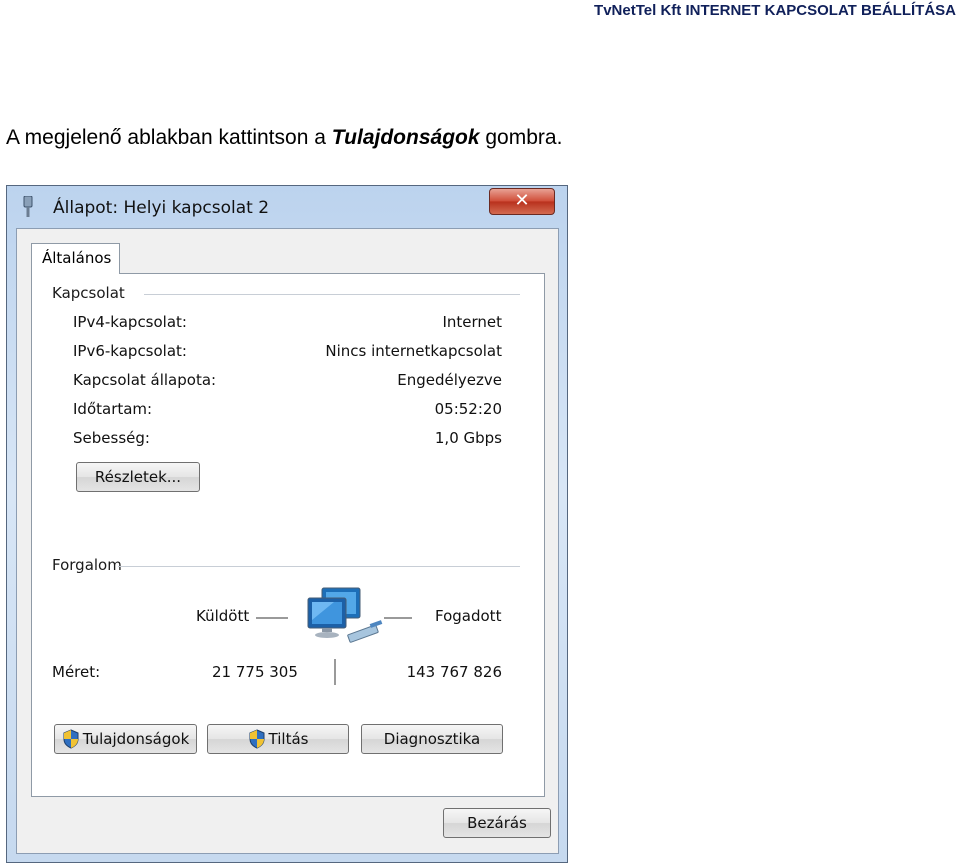  Describe the element at coordinates (255, 672) in the screenshot. I see `sent-bytes-value: 21 775 305` at that location.